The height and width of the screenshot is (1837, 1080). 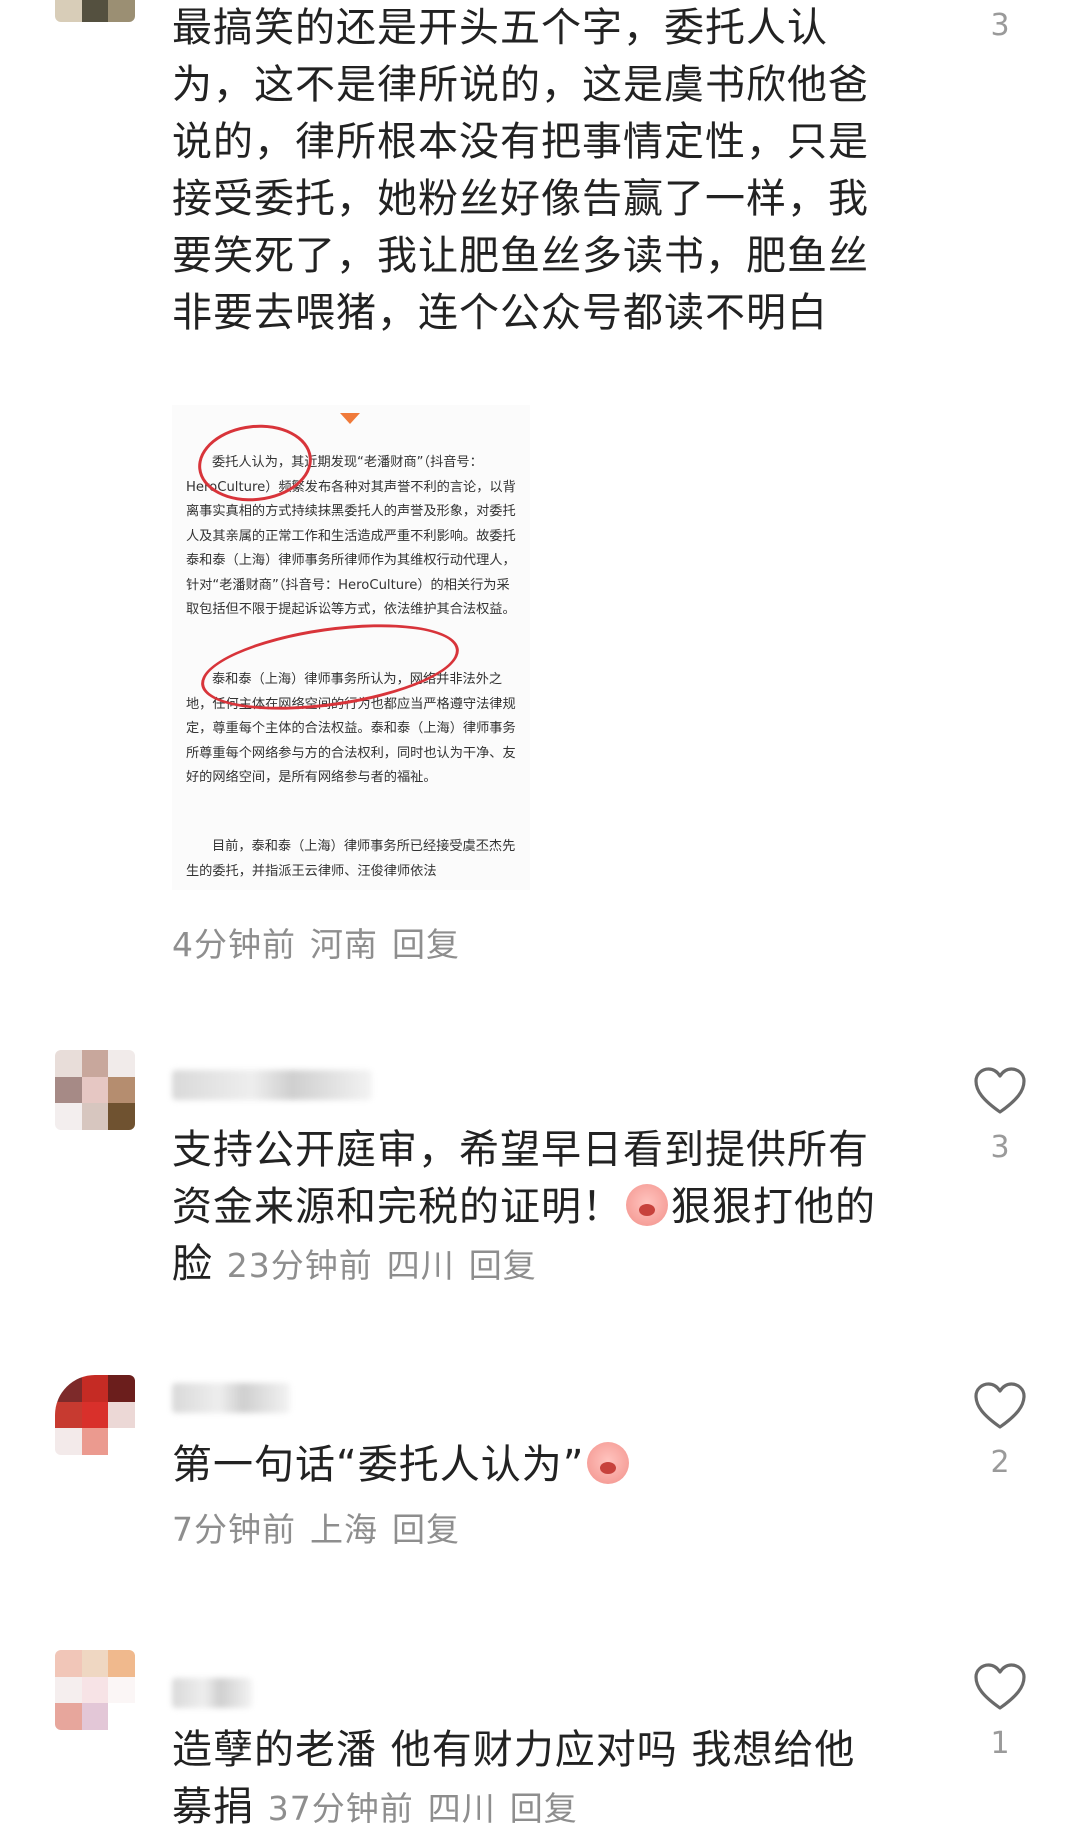 What do you see at coordinates (234, 1529) in the screenshot?
I see `comment-time: 7分钟前` at bounding box center [234, 1529].